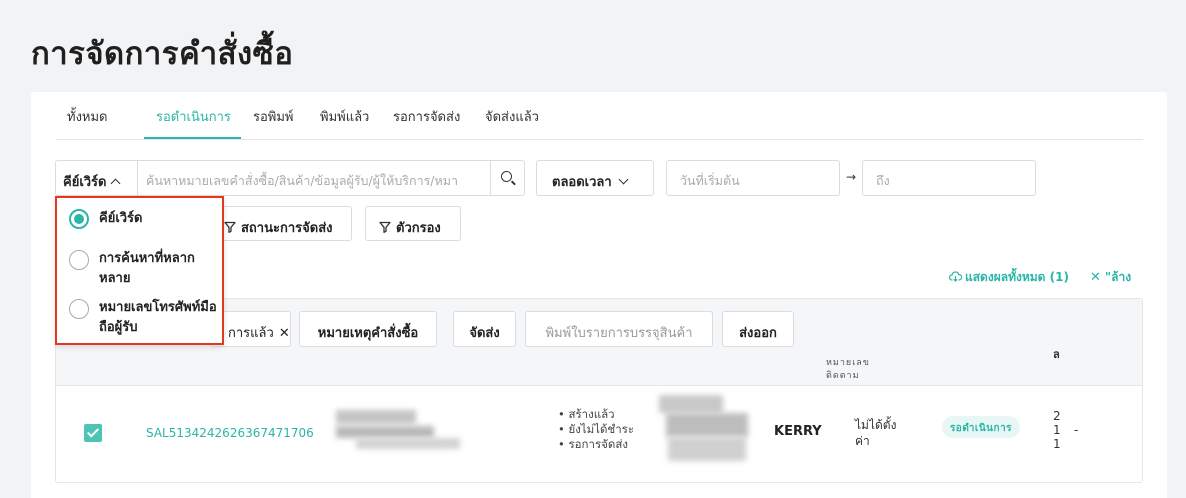 This screenshot has width=1186, height=498. What do you see at coordinates (955, 276) in the screenshot?
I see `cloud-refresh-icon` at bounding box center [955, 276].